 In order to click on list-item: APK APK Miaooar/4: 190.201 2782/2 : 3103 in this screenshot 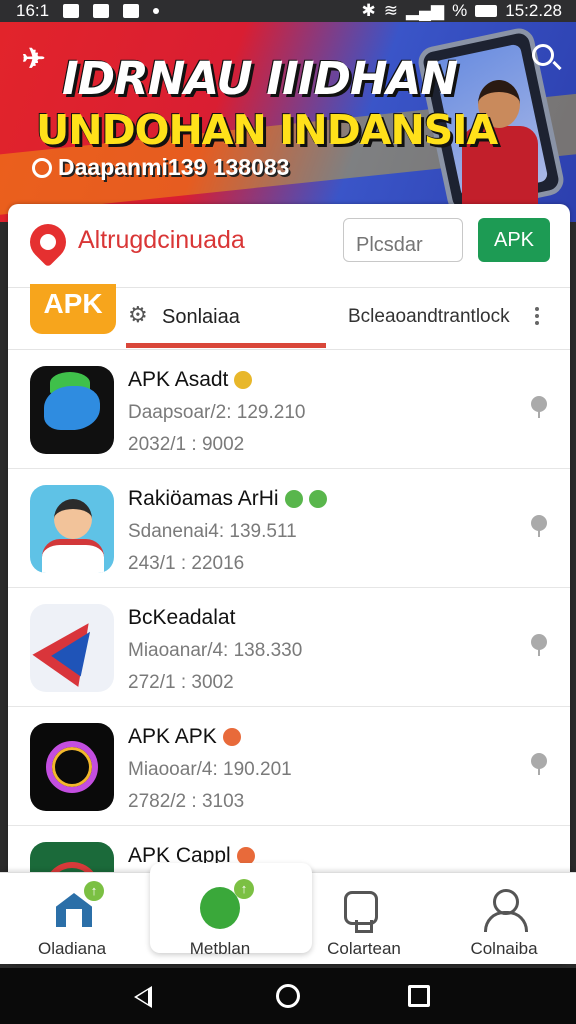, I will do `click(289, 766)`.